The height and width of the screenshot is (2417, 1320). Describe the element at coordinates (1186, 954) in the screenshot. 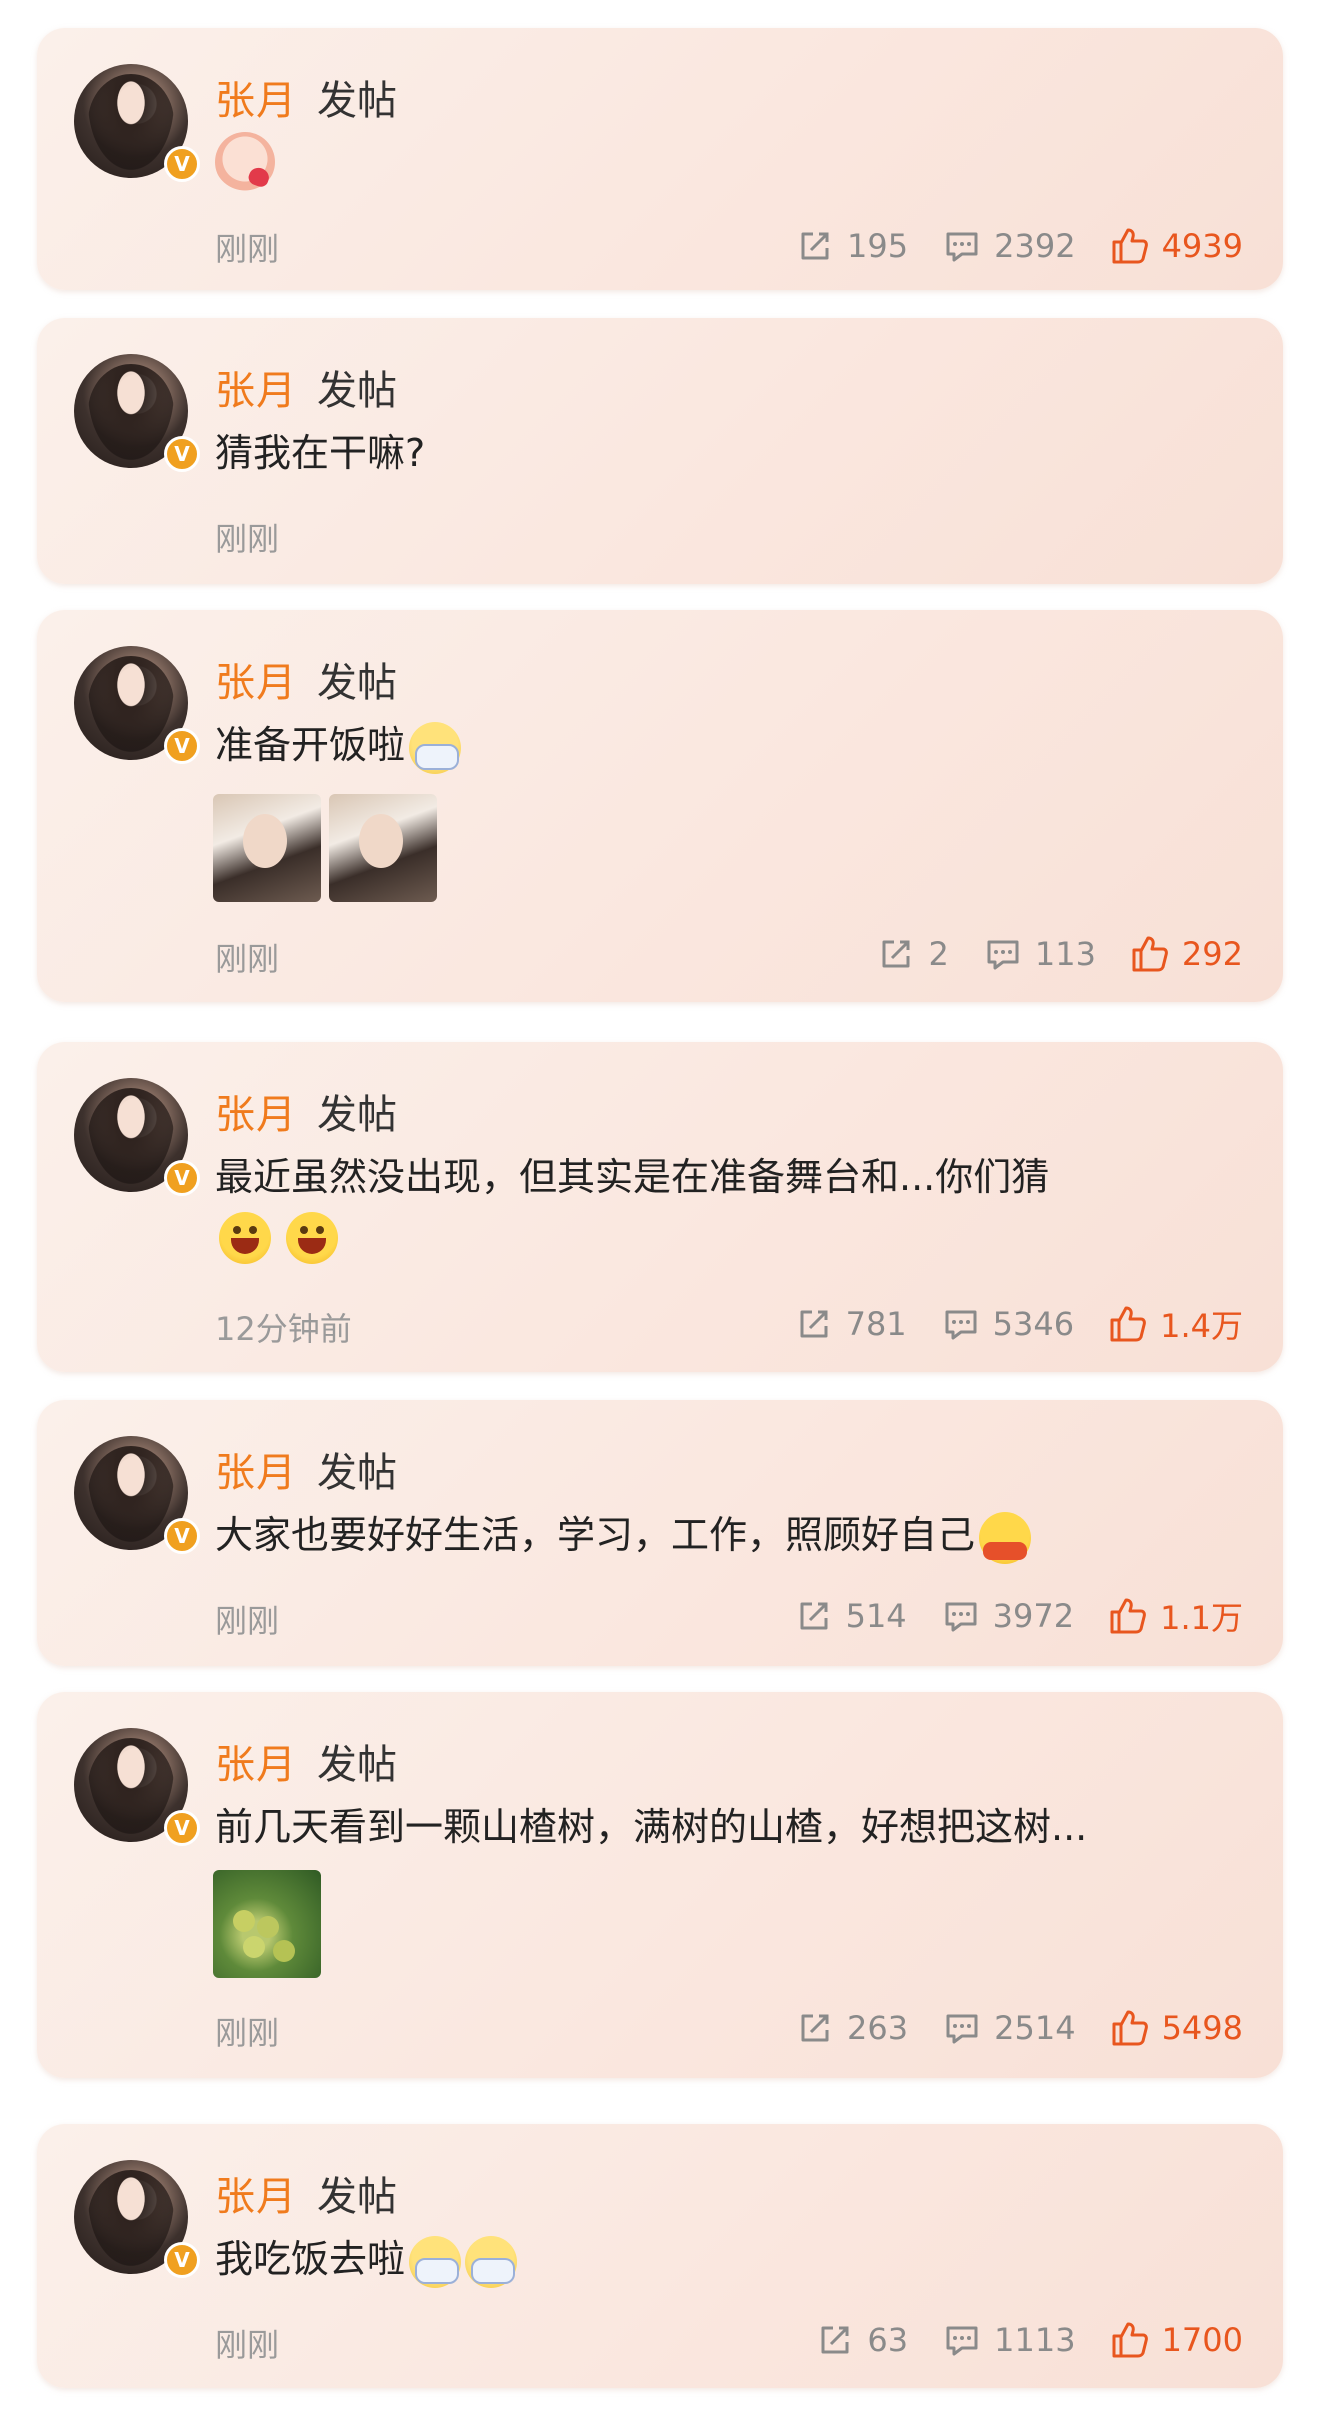

I see `like-button: 292` at that location.